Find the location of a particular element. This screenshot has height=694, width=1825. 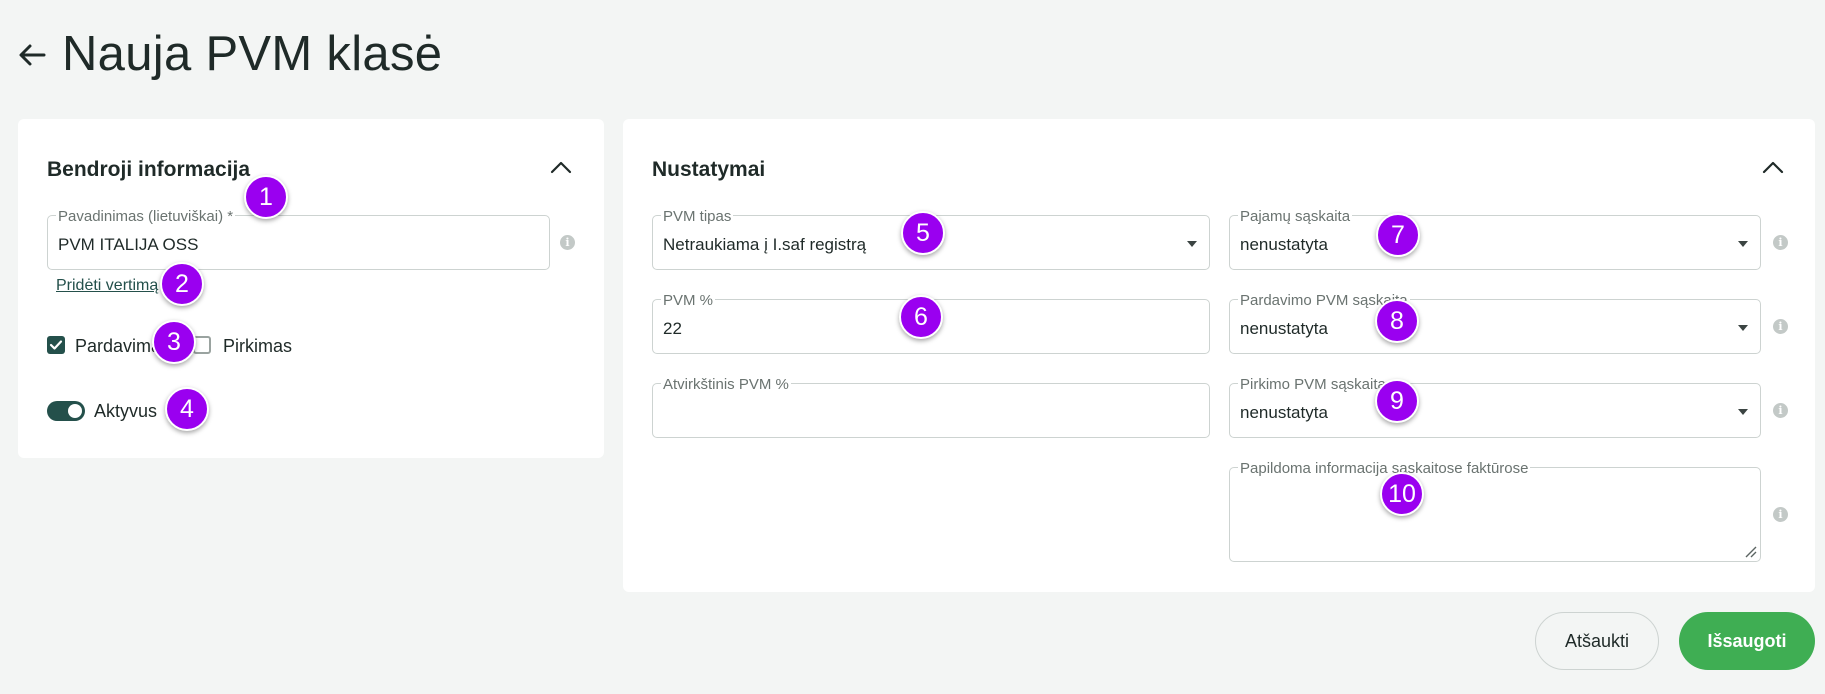

purchase-vat-account-value: nenustatyta is located at coordinates (1284, 412).